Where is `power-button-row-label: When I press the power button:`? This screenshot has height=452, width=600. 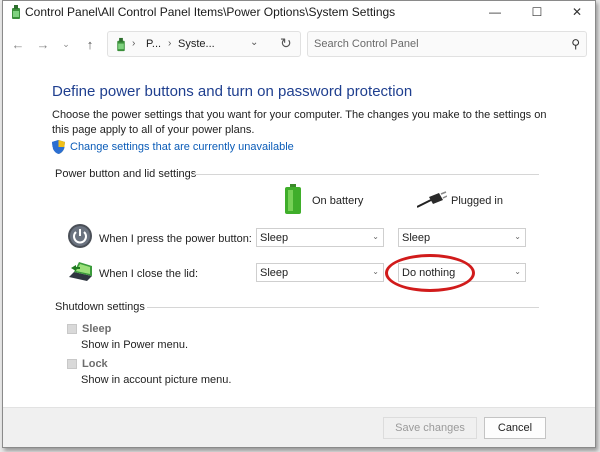 power-button-row-label: When I press the power button: is located at coordinates (175, 239).